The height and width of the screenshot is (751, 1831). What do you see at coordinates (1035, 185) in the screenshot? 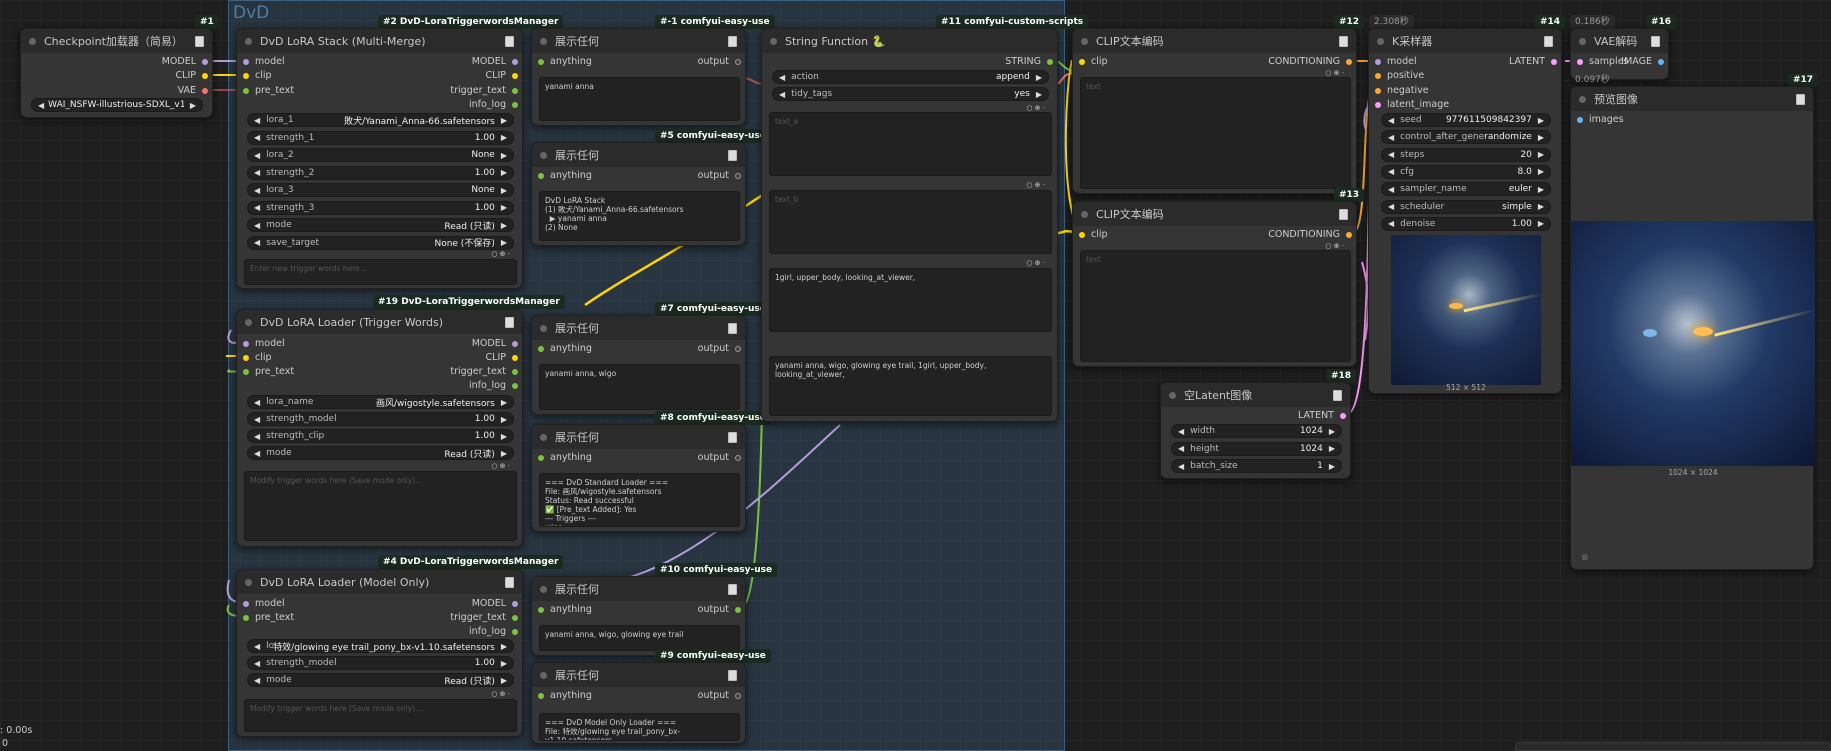
I see `node-tools: ○ ⊕ ⋅` at bounding box center [1035, 185].